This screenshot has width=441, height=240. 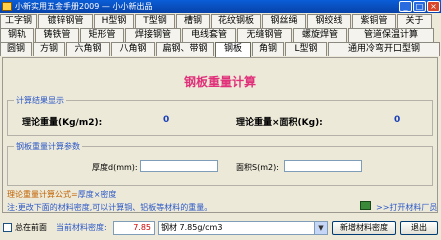 What do you see at coordinates (185, 49) in the screenshot?
I see `tab-flat-strip: 扁钢、带钢` at bounding box center [185, 49].